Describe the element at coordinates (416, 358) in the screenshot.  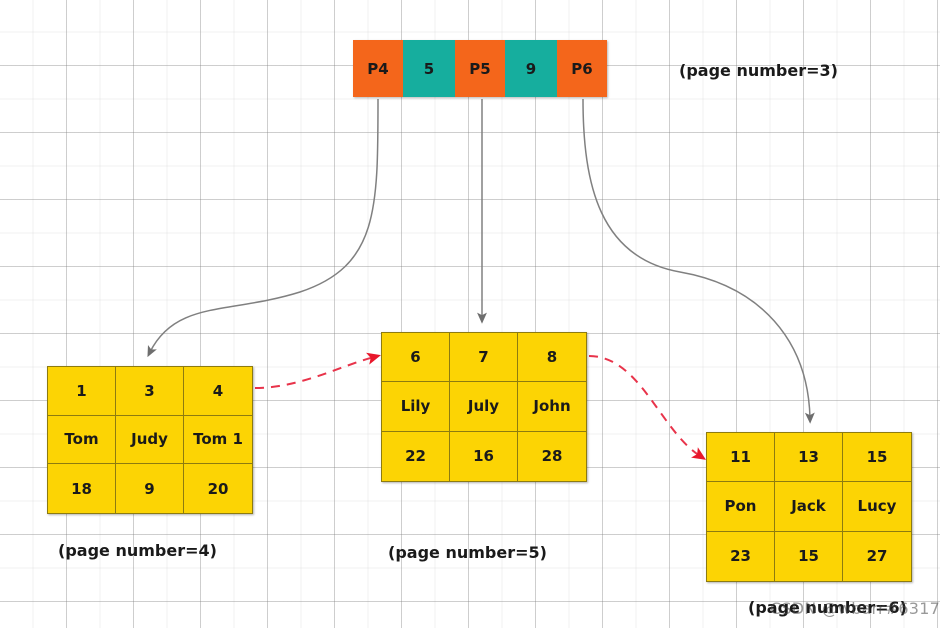
I see `leaf5-r0-c0: 6` at that location.